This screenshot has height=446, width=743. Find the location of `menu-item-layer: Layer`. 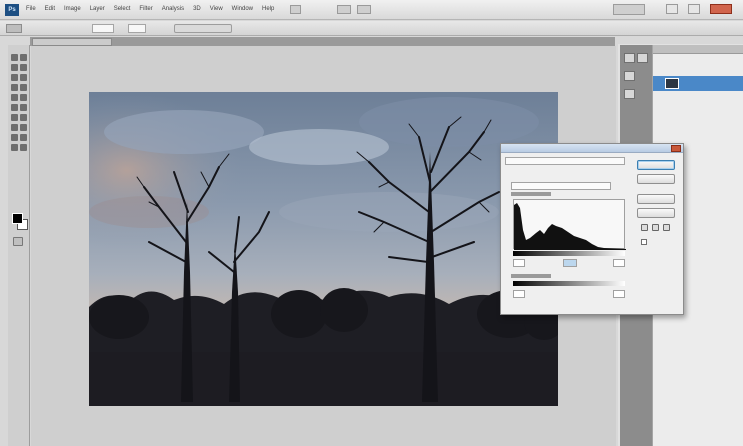

menu-item-layer: Layer is located at coordinates (97, 9).